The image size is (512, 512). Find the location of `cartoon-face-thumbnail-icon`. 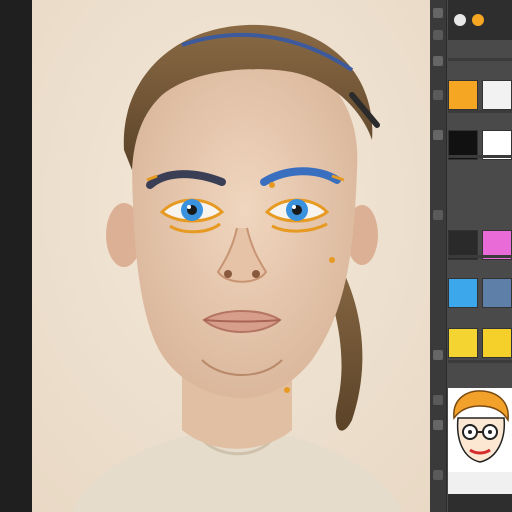

cartoon-face-thumbnail-icon is located at coordinates (480, 441).